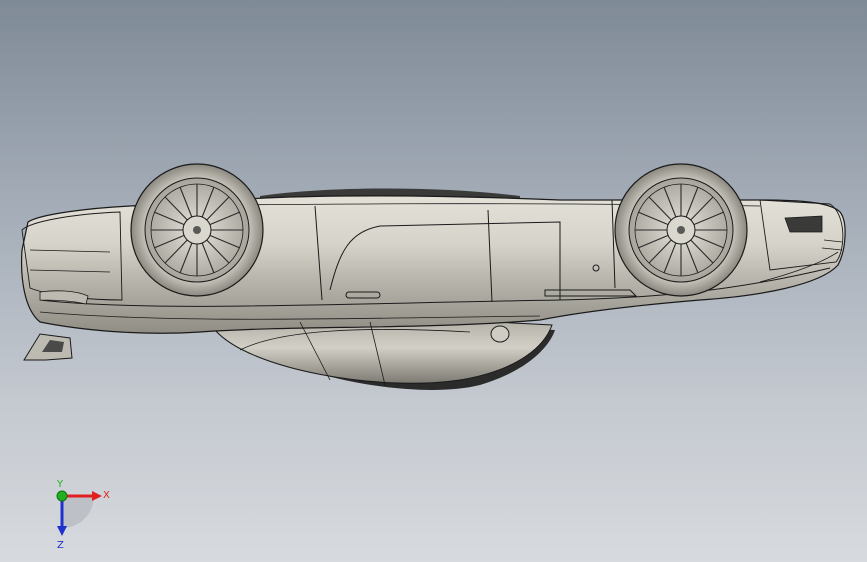  What do you see at coordinates (60, 545) in the screenshot?
I see `z-axis-label: Z` at bounding box center [60, 545].